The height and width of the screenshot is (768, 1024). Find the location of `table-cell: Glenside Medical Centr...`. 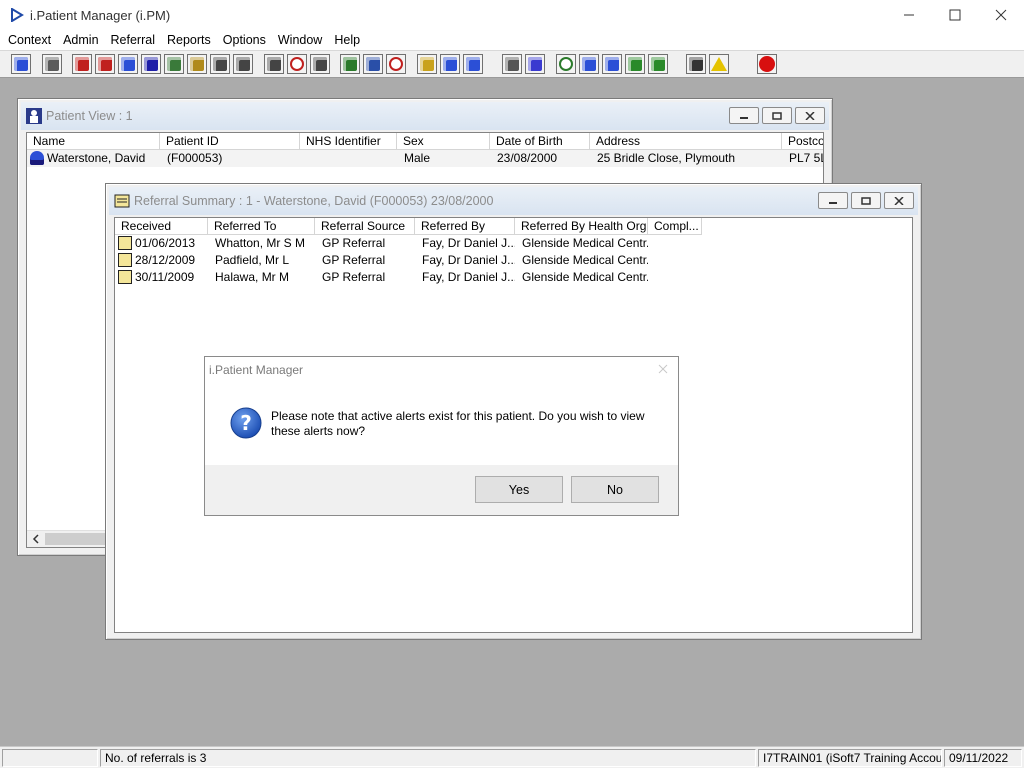

table-cell: Glenside Medical Centr... is located at coordinates (585, 260).